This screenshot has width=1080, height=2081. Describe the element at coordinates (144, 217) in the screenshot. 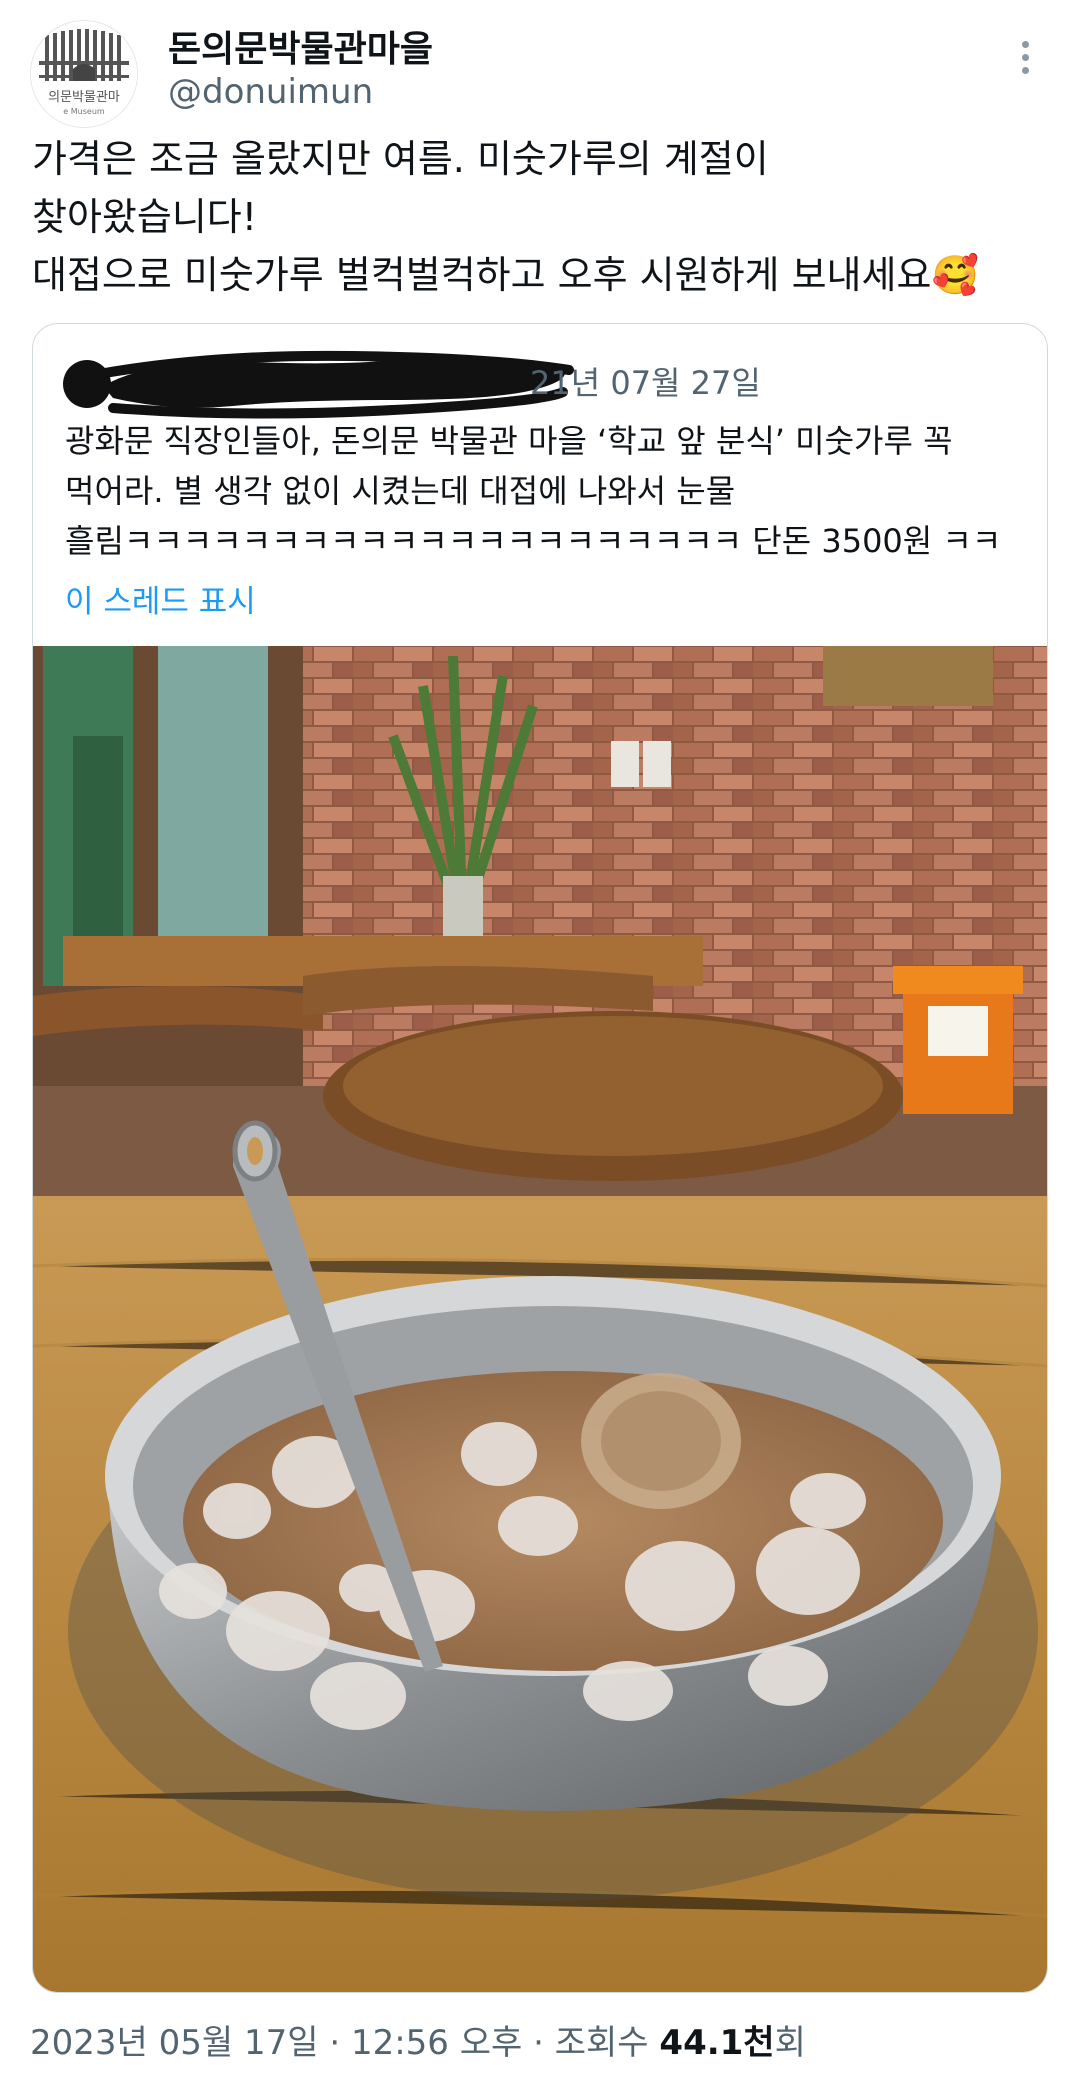

I see `tweet-line: 찾아왔습니다!` at that location.